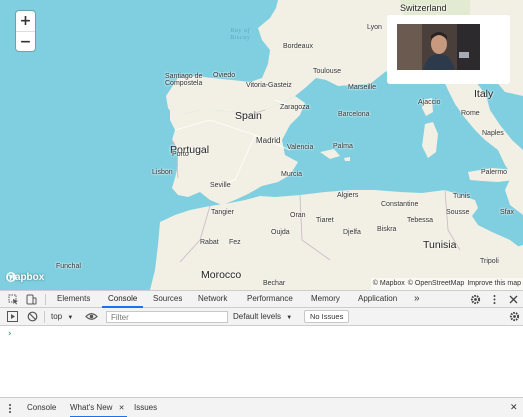 The image size is (523, 417). I want to click on city-label-tebessa: Tebessa, so click(420, 220).